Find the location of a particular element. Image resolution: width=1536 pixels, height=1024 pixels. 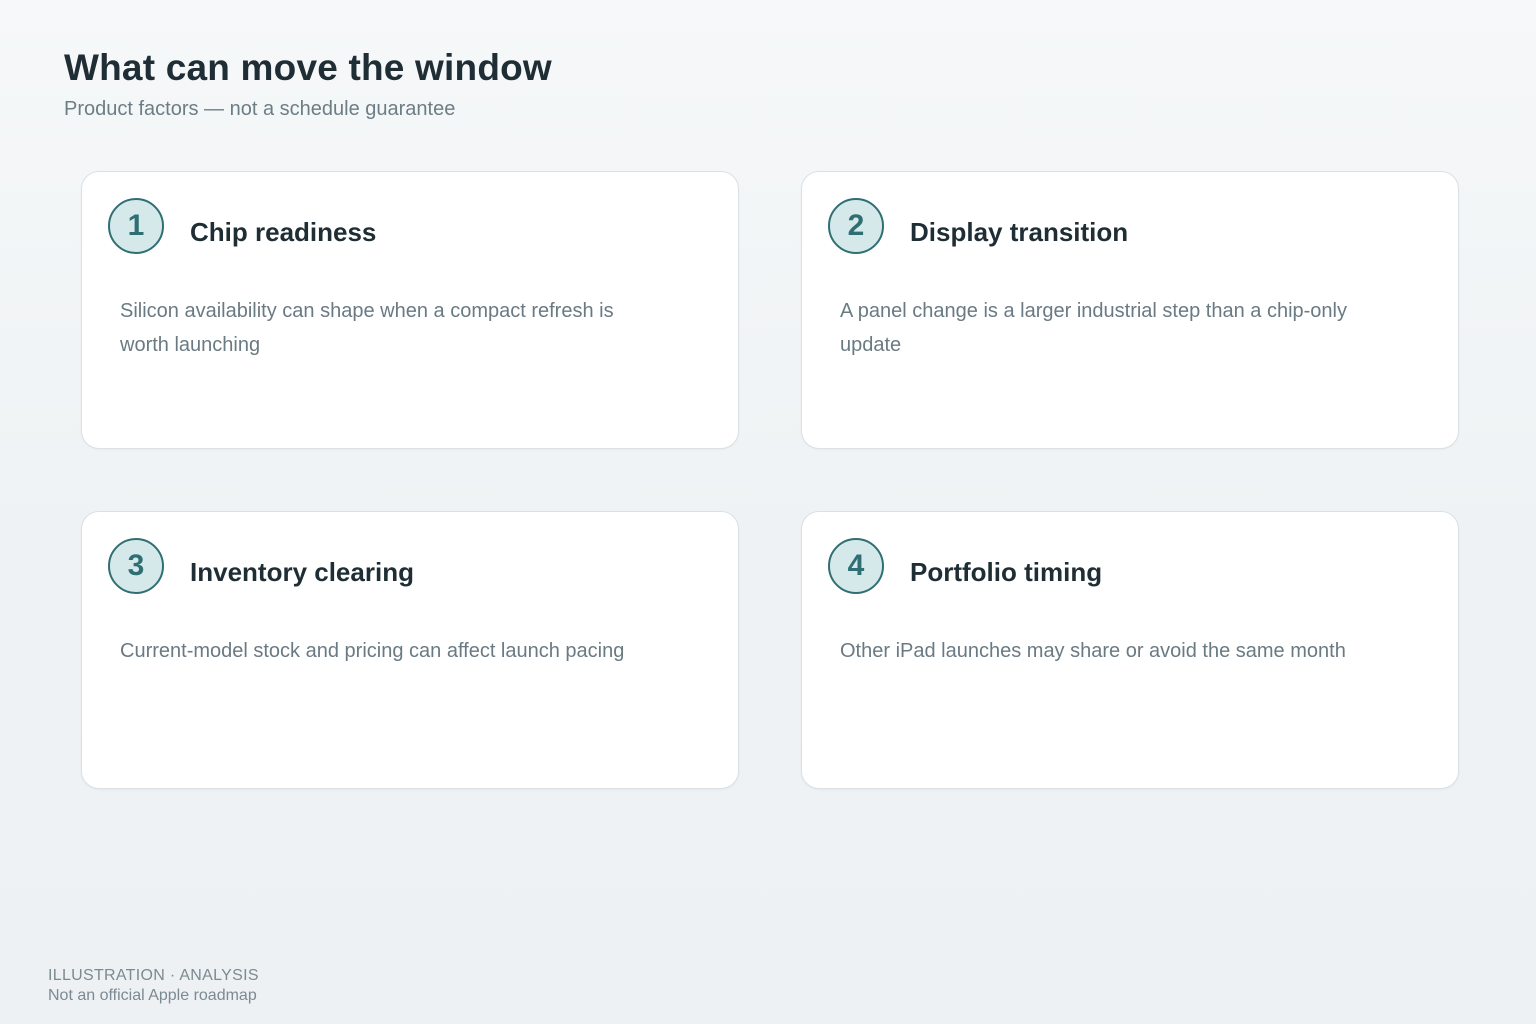

number-badge: 2 is located at coordinates (856, 226).